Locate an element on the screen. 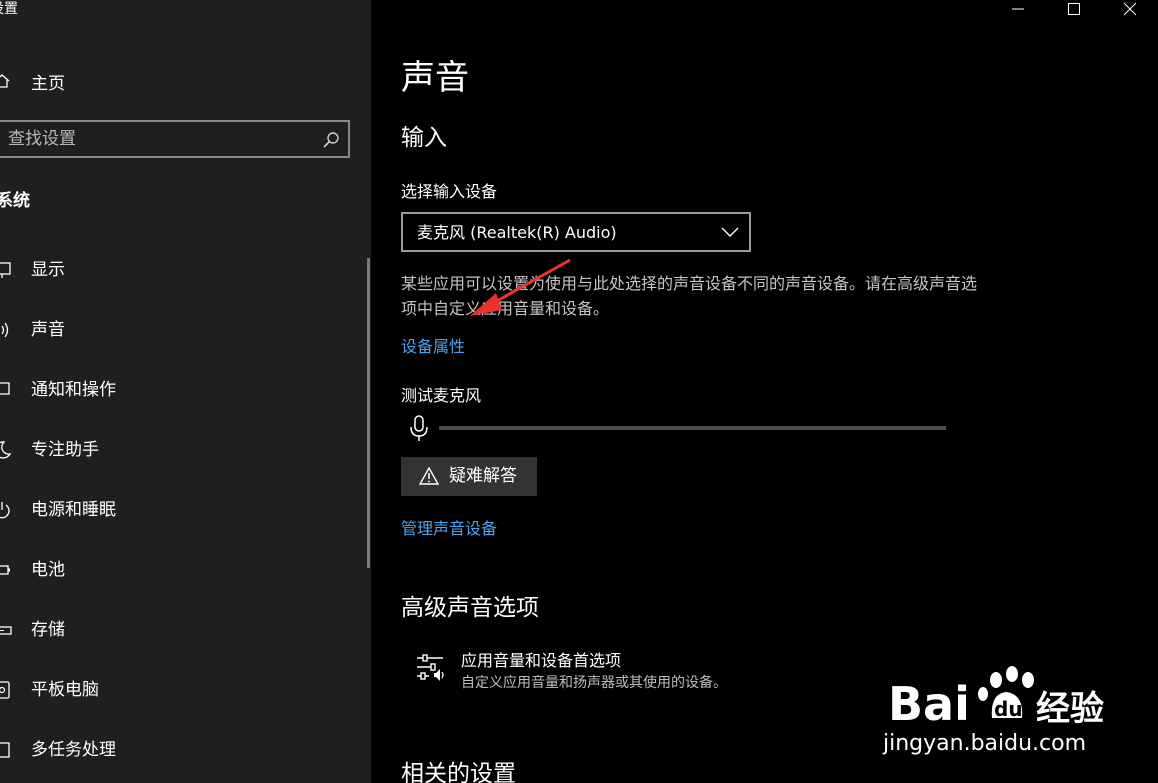 The image size is (1158, 783). battery-icon is located at coordinates (5, 570).